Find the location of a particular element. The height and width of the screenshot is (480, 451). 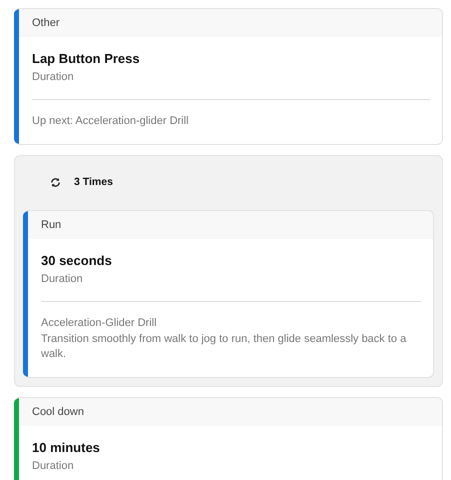

step-category: Cool down is located at coordinates (230, 412).